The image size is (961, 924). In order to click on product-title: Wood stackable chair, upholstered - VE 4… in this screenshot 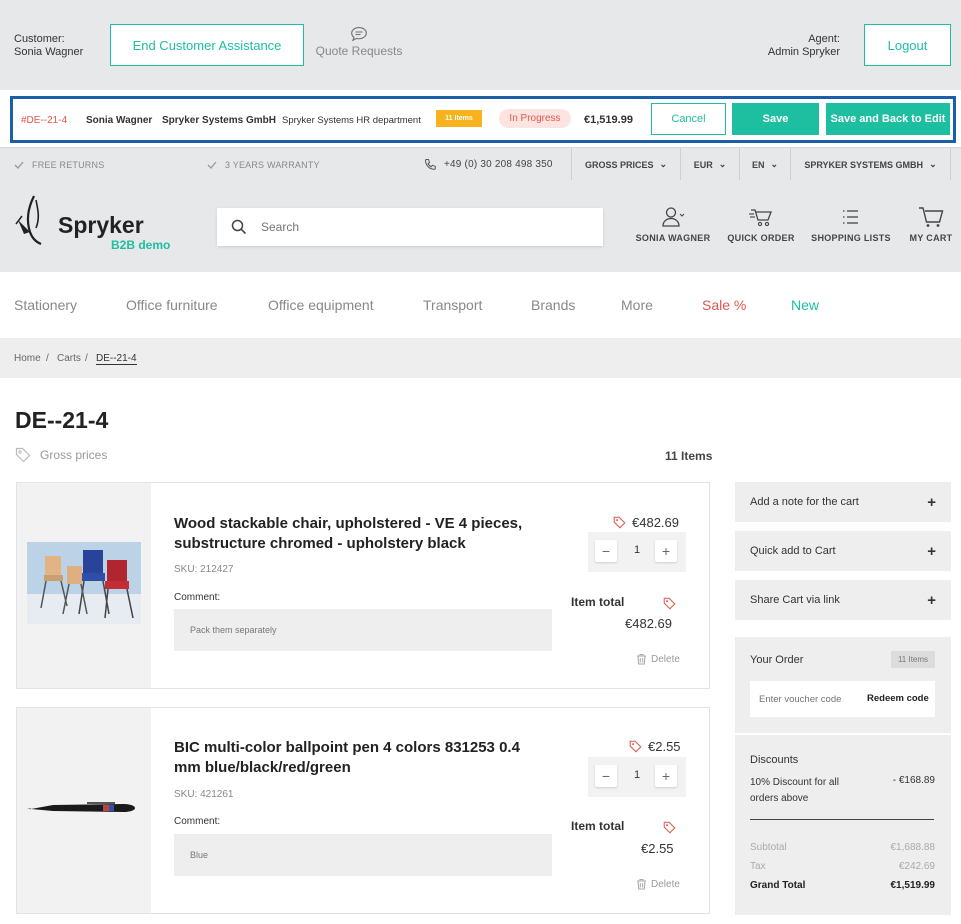, I will do `click(359, 534)`.